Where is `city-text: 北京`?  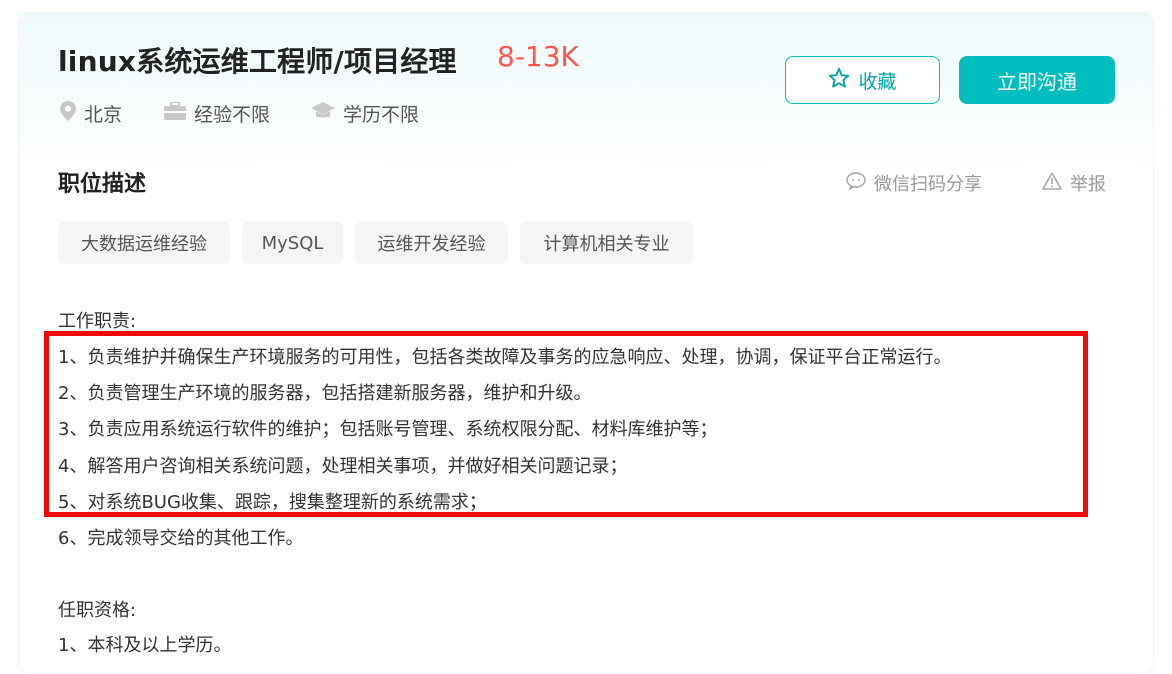
city-text: 北京 is located at coordinates (103, 115).